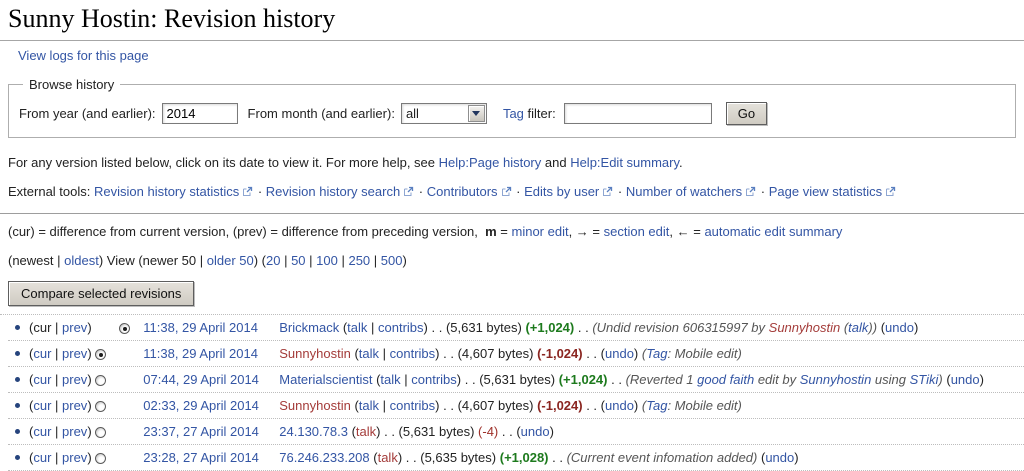 This screenshot has width=1024, height=471. Describe the element at coordinates (166, 191) in the screenshot. I see `external-tool-link: Revision history statistics` at that location.